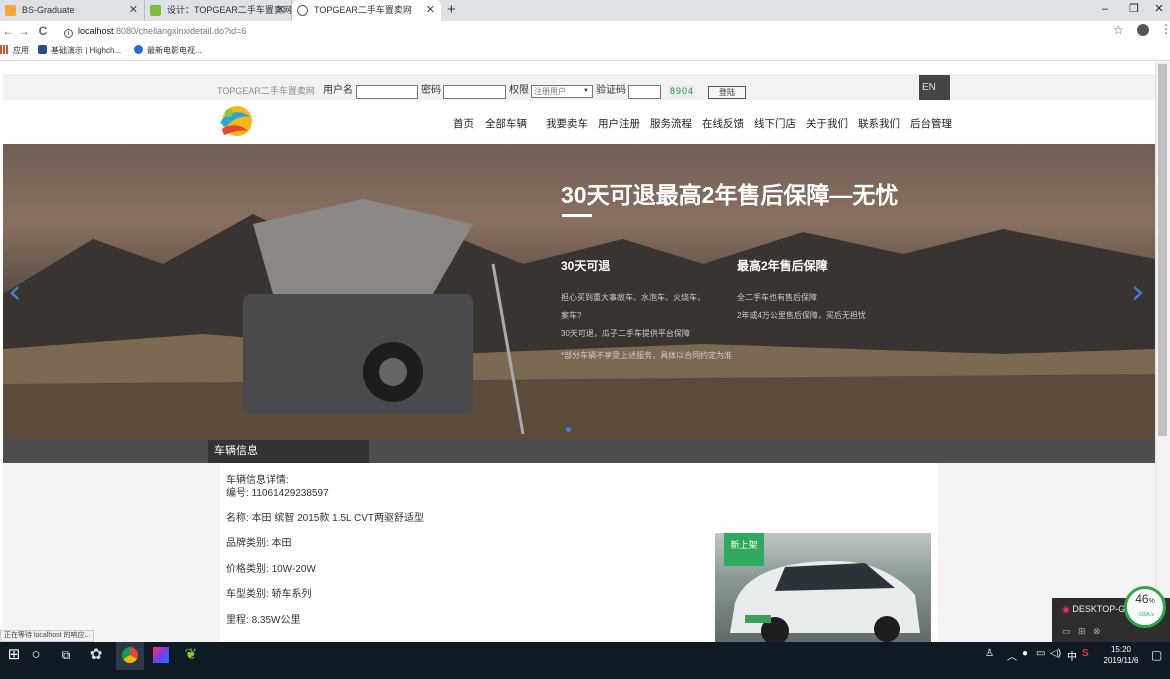  I want to click on field-value: 本田, so click(281, 543).